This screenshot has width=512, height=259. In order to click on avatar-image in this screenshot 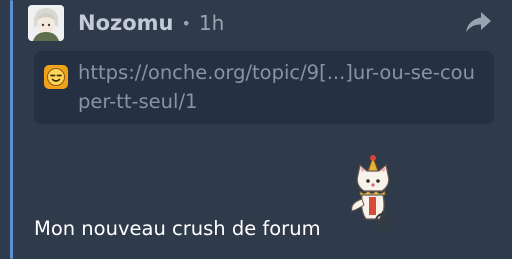, I will do `click(46, 23)`.